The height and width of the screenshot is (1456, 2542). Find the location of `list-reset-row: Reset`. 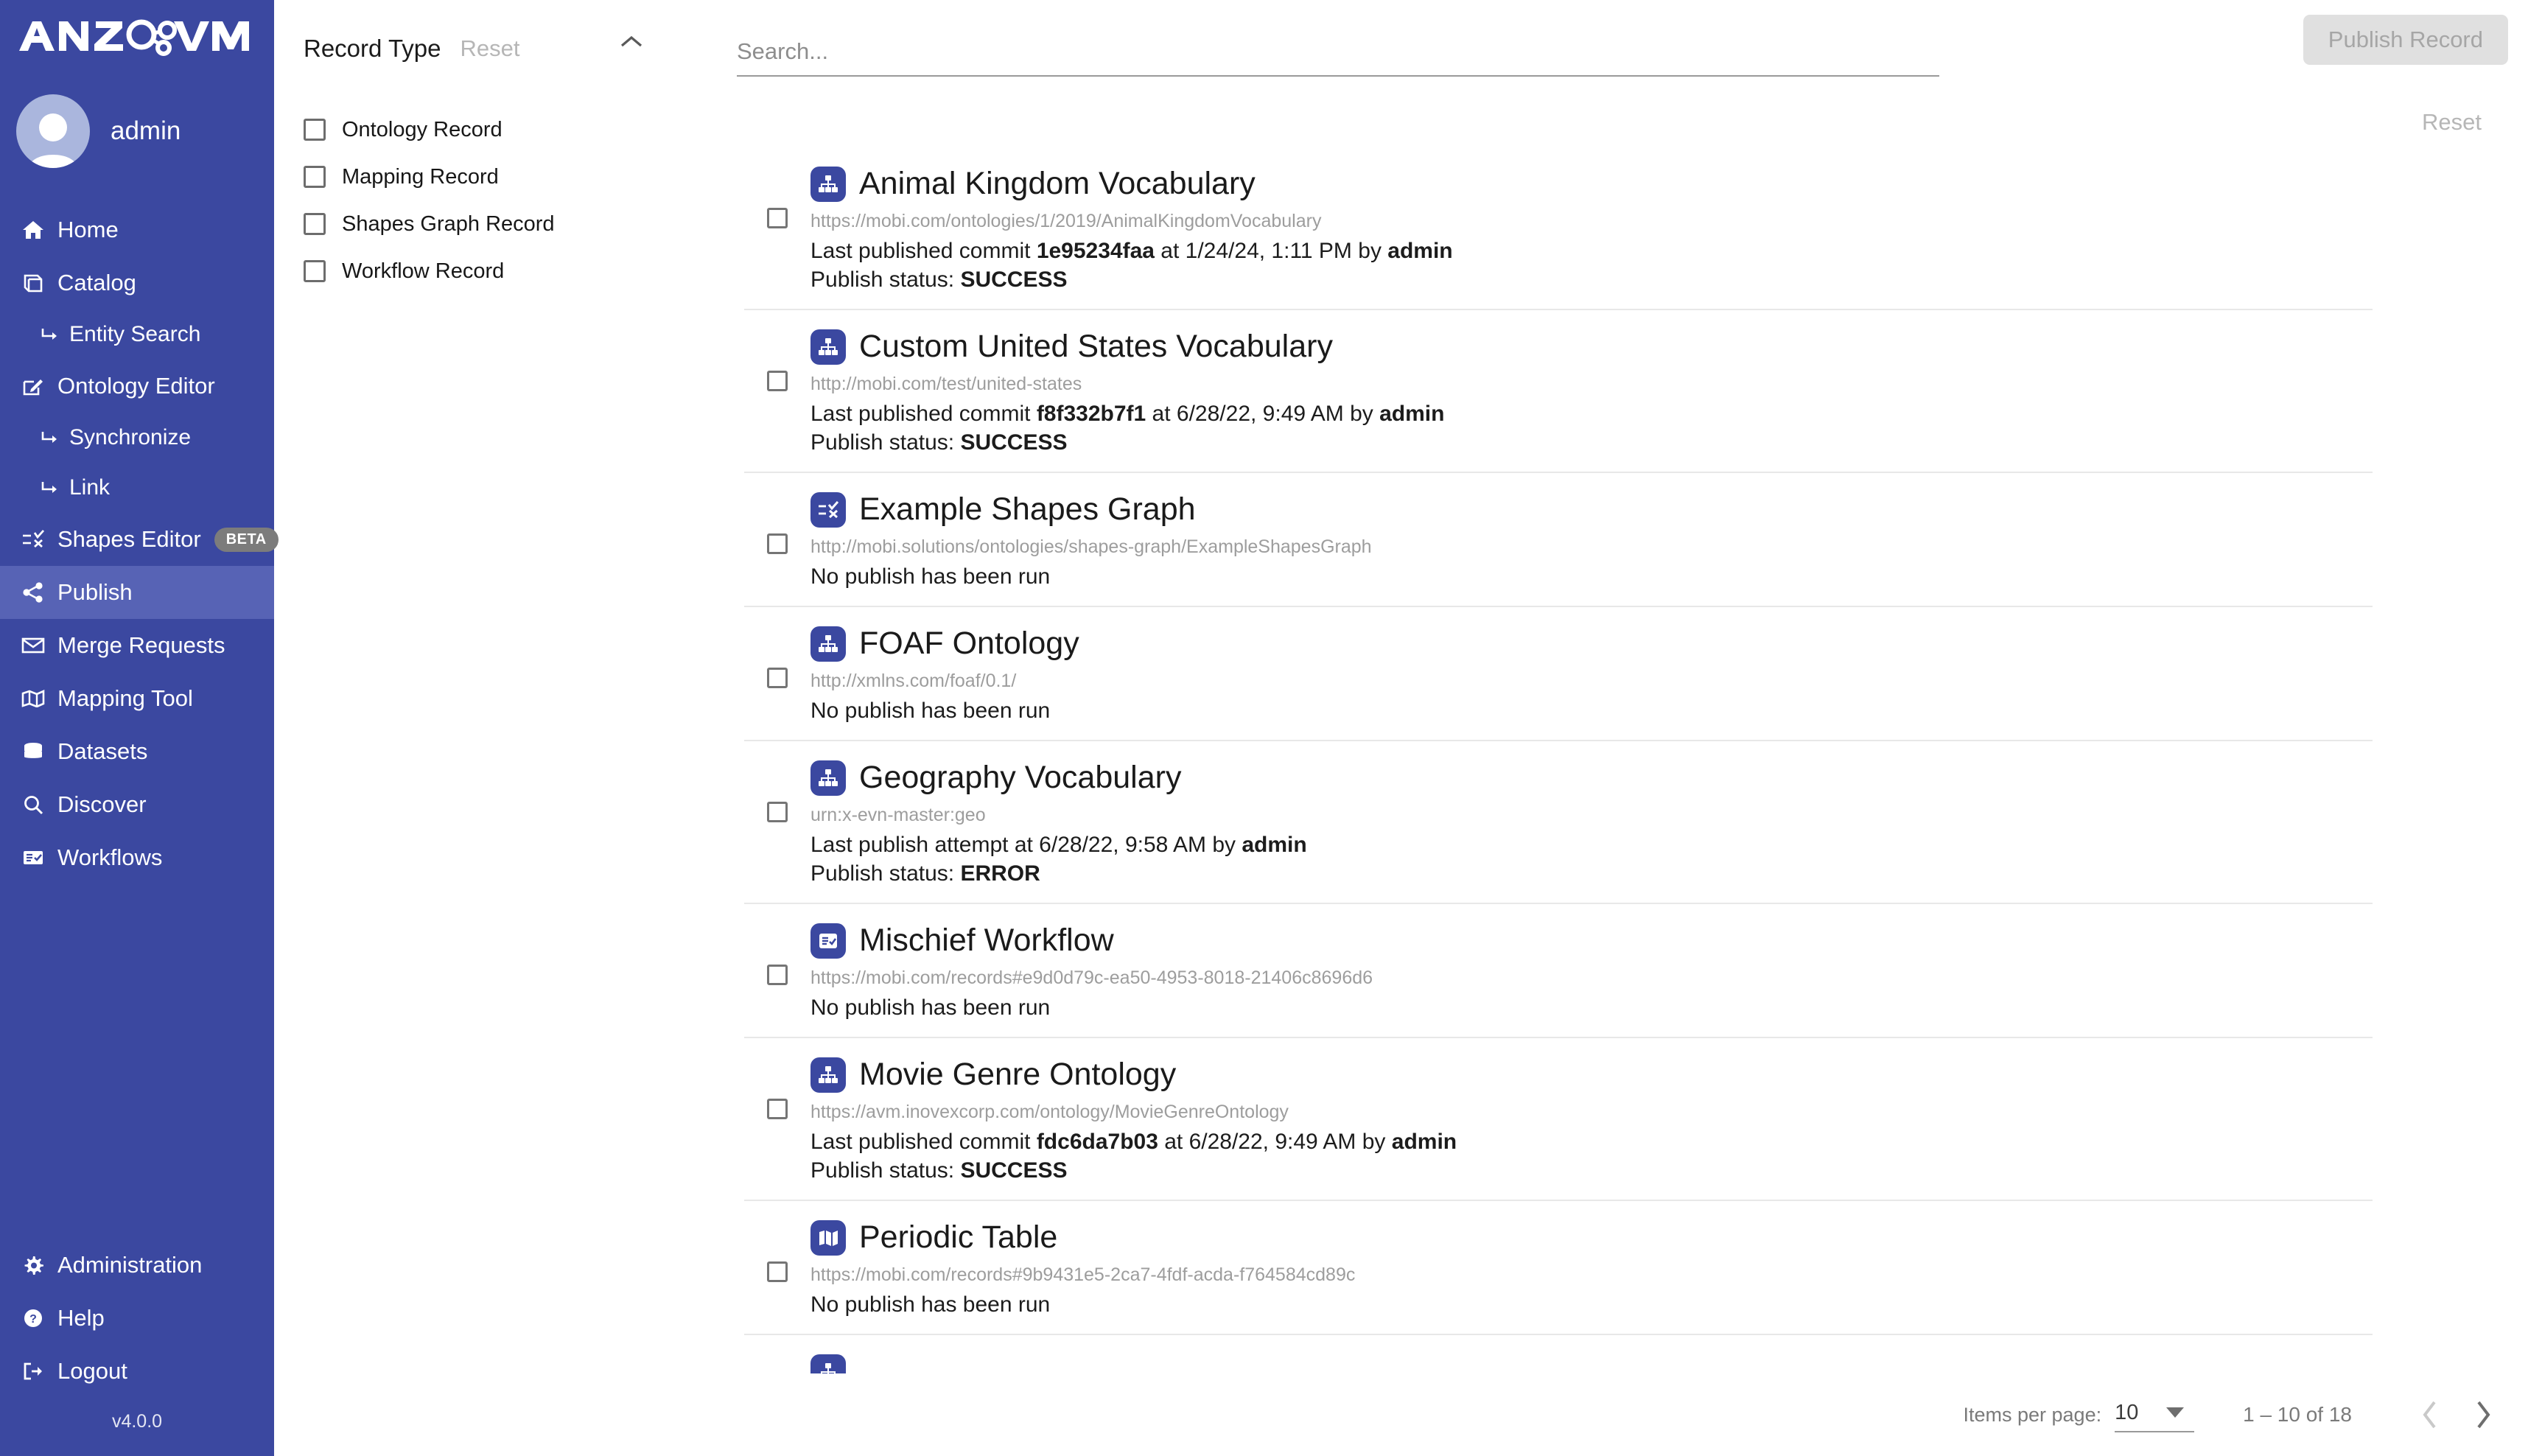

list-reset-row: Reset is located at coordinates (1636, 113).